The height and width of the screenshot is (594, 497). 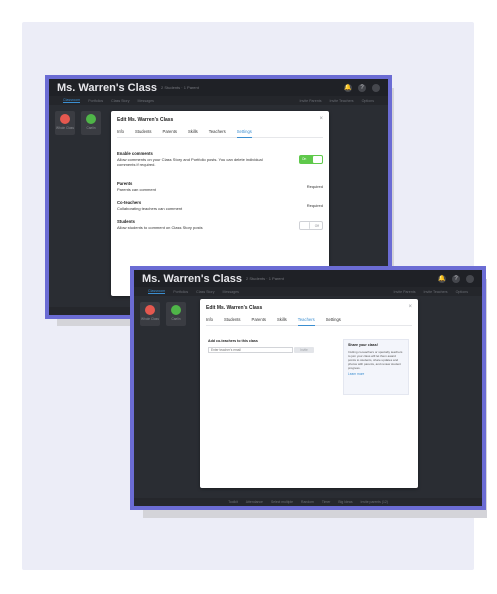 I want to click on setting-title: Enable comments, so click(x=135, y=153).